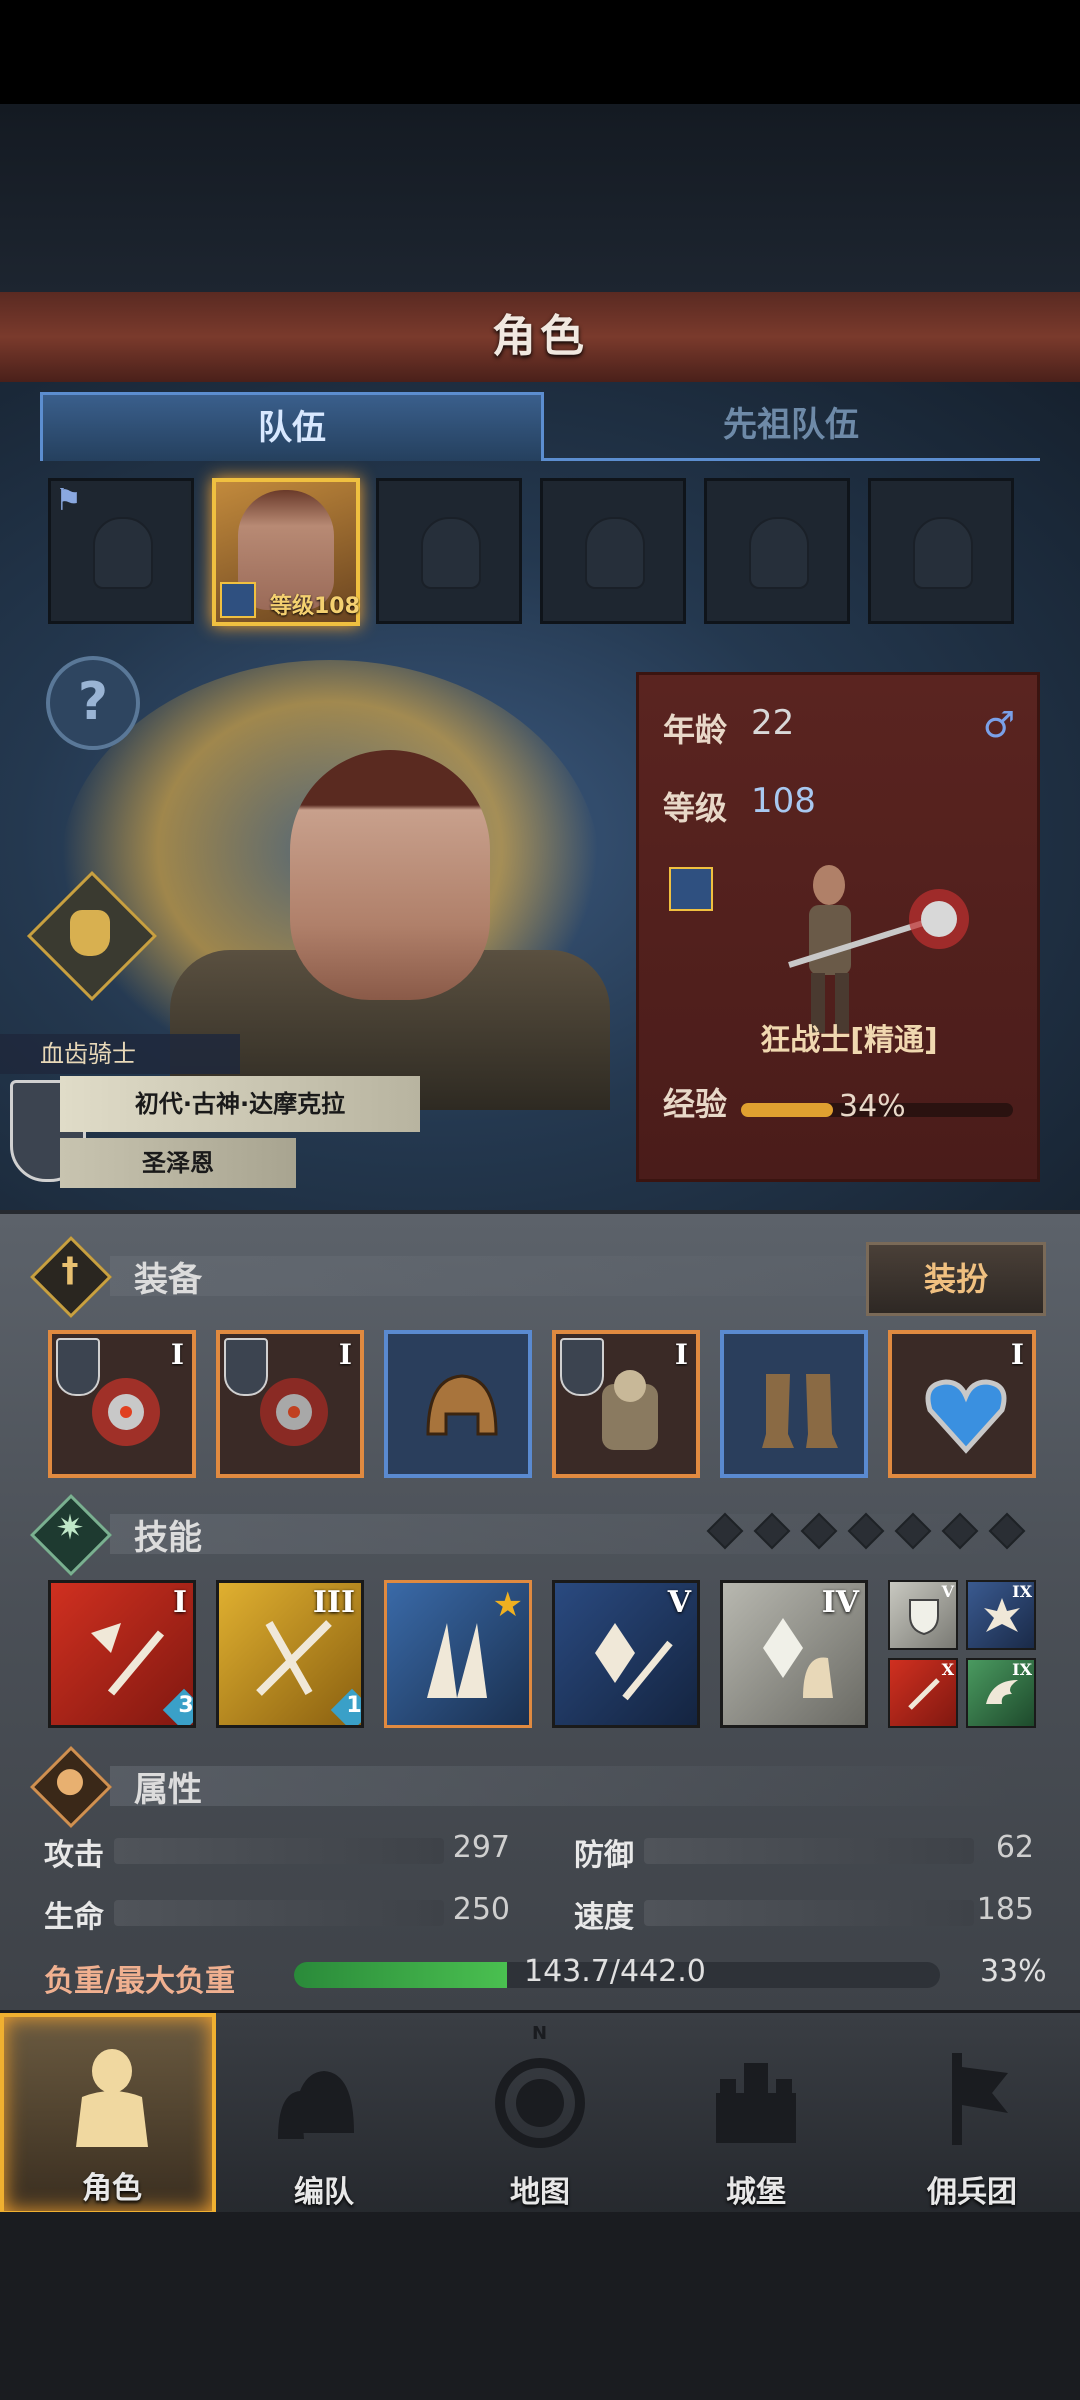 This screenshot has width=1080, height=2400. I want to click on nav-map: N 地图, so click(540, 2114).